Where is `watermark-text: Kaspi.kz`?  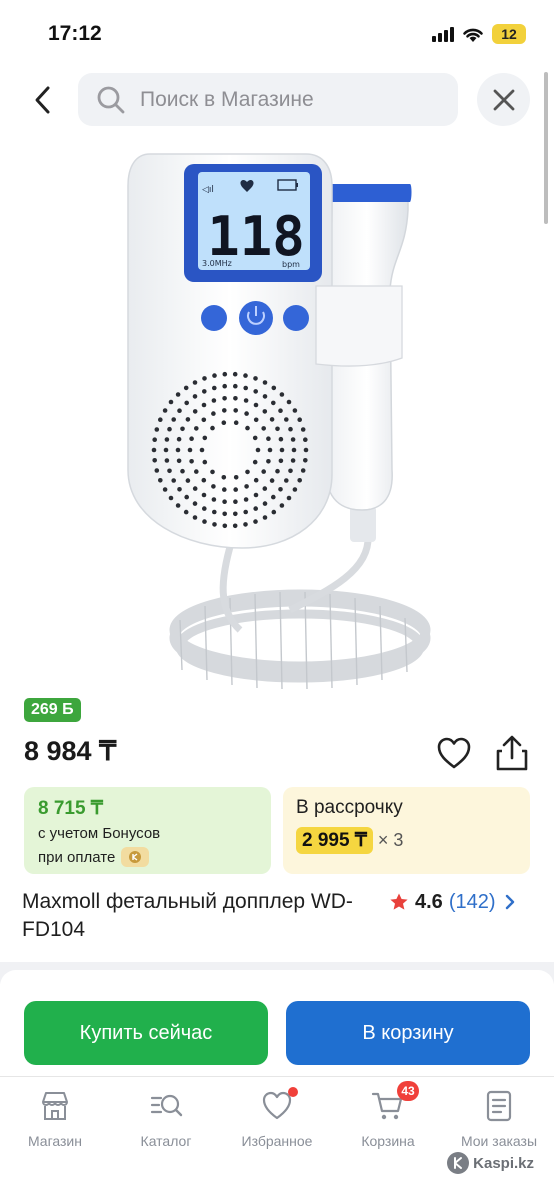 watermark-text: Kaspi.kz is located at coordinates (503, 1163).